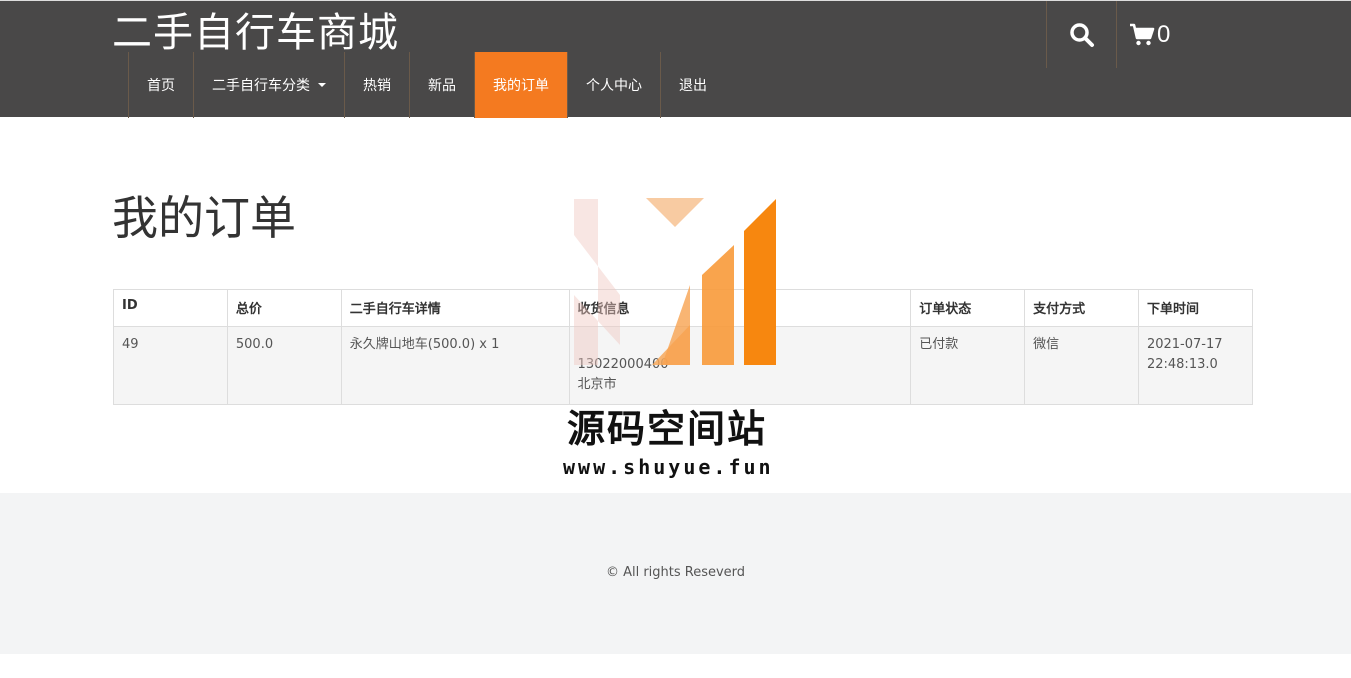  Describe the element at coordinates (1182, 364) in the screenshot. I see `order-time: 22:48:13.0` at that location.